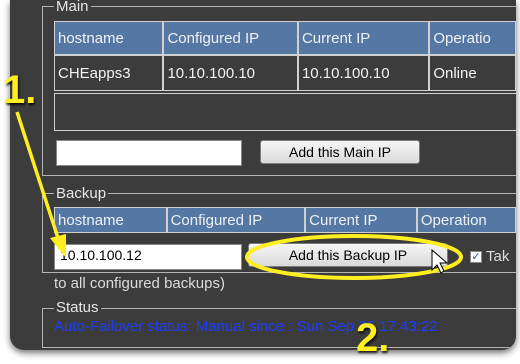  Describe the element at coordinates (373, 338) in the screenshot. I see `step-2-callout: 2.` at that location.